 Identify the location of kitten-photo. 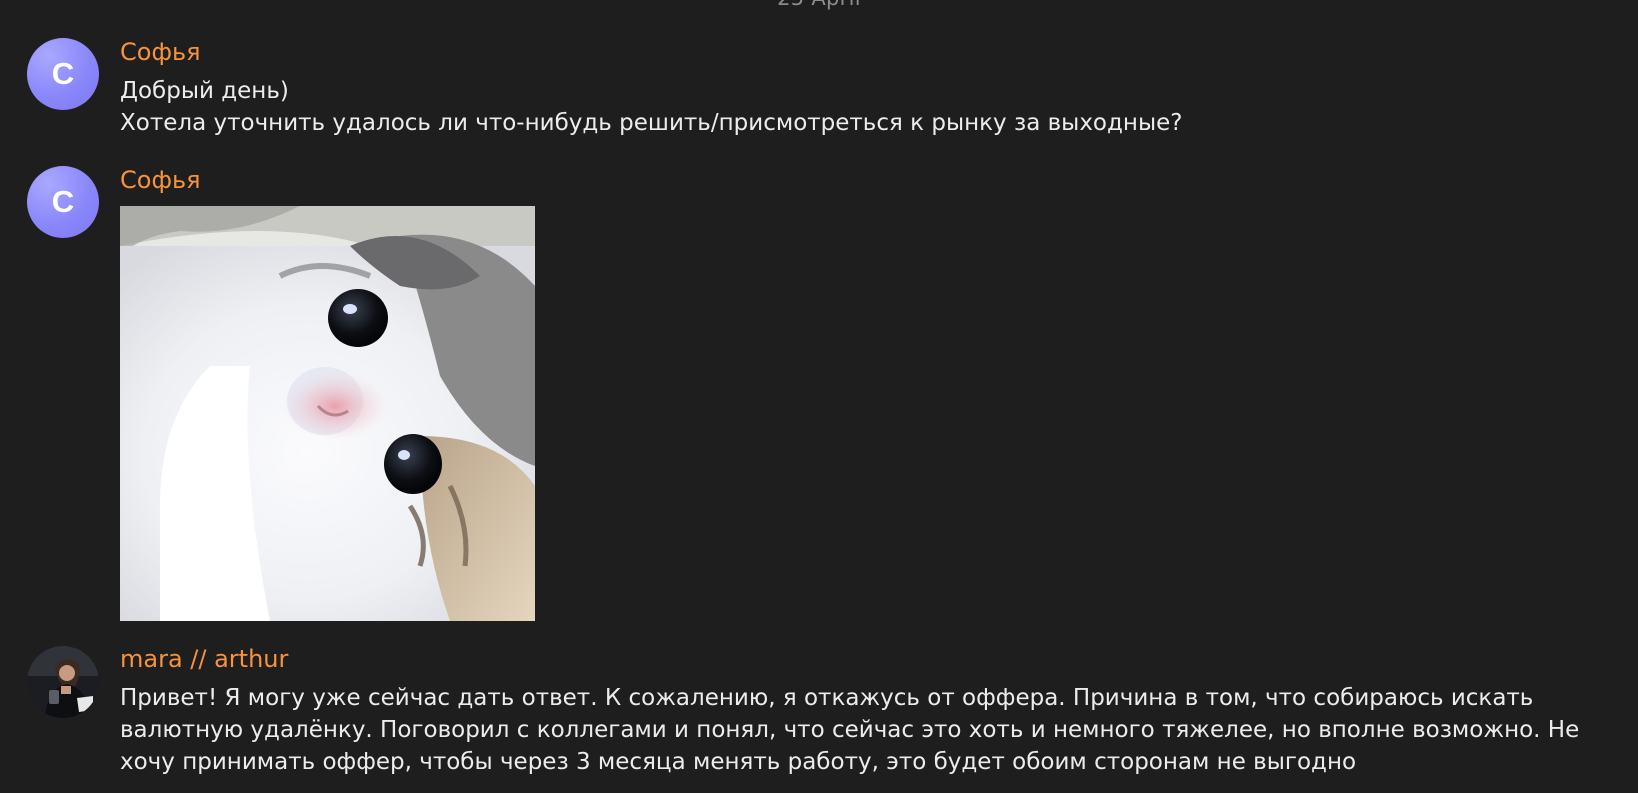
(327, 413).